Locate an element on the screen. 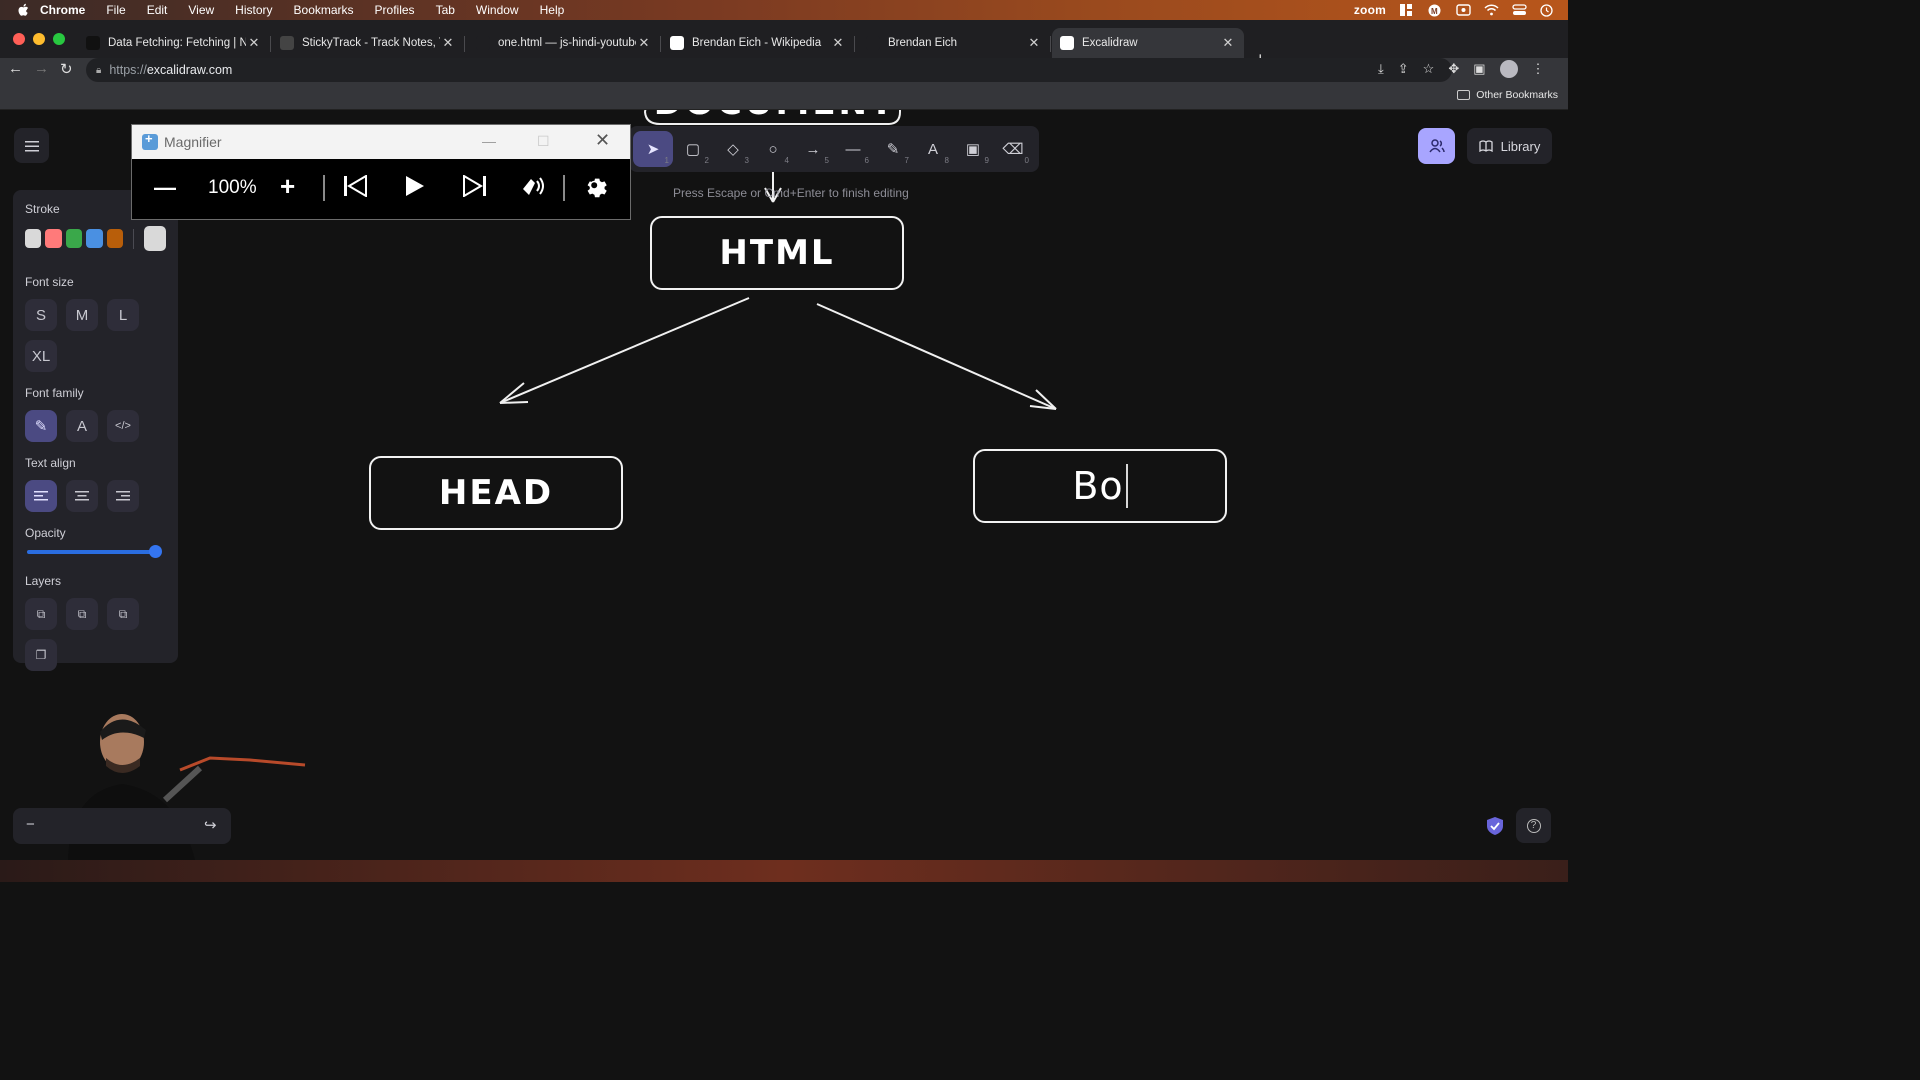 This screenshot has height=1080, width=1920. grid-status-icon is located at coordinates (1407, 10).